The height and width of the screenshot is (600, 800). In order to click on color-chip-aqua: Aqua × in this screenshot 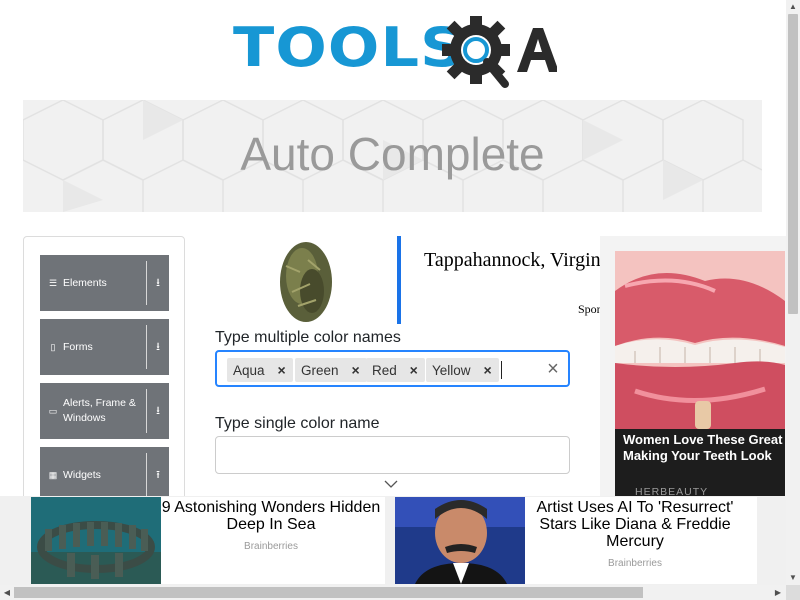, I will do `click(260, 370)`.